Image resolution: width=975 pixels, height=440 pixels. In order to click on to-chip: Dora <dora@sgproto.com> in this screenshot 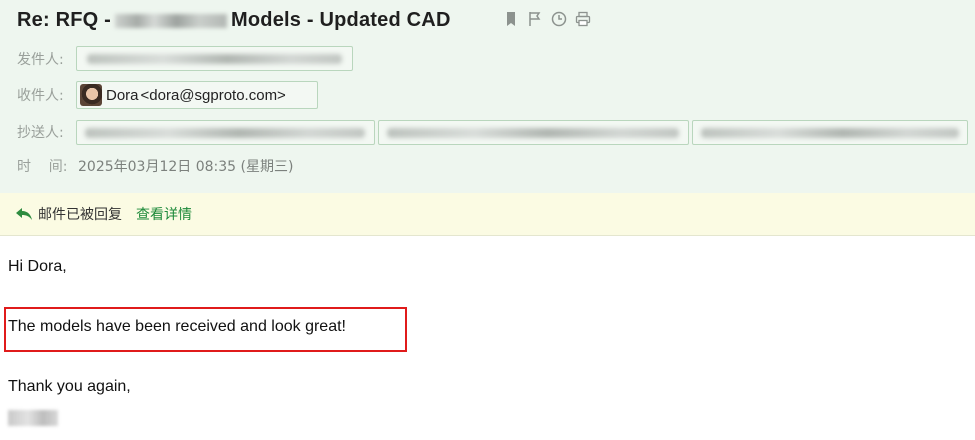, I will do `click(197, 95)`.